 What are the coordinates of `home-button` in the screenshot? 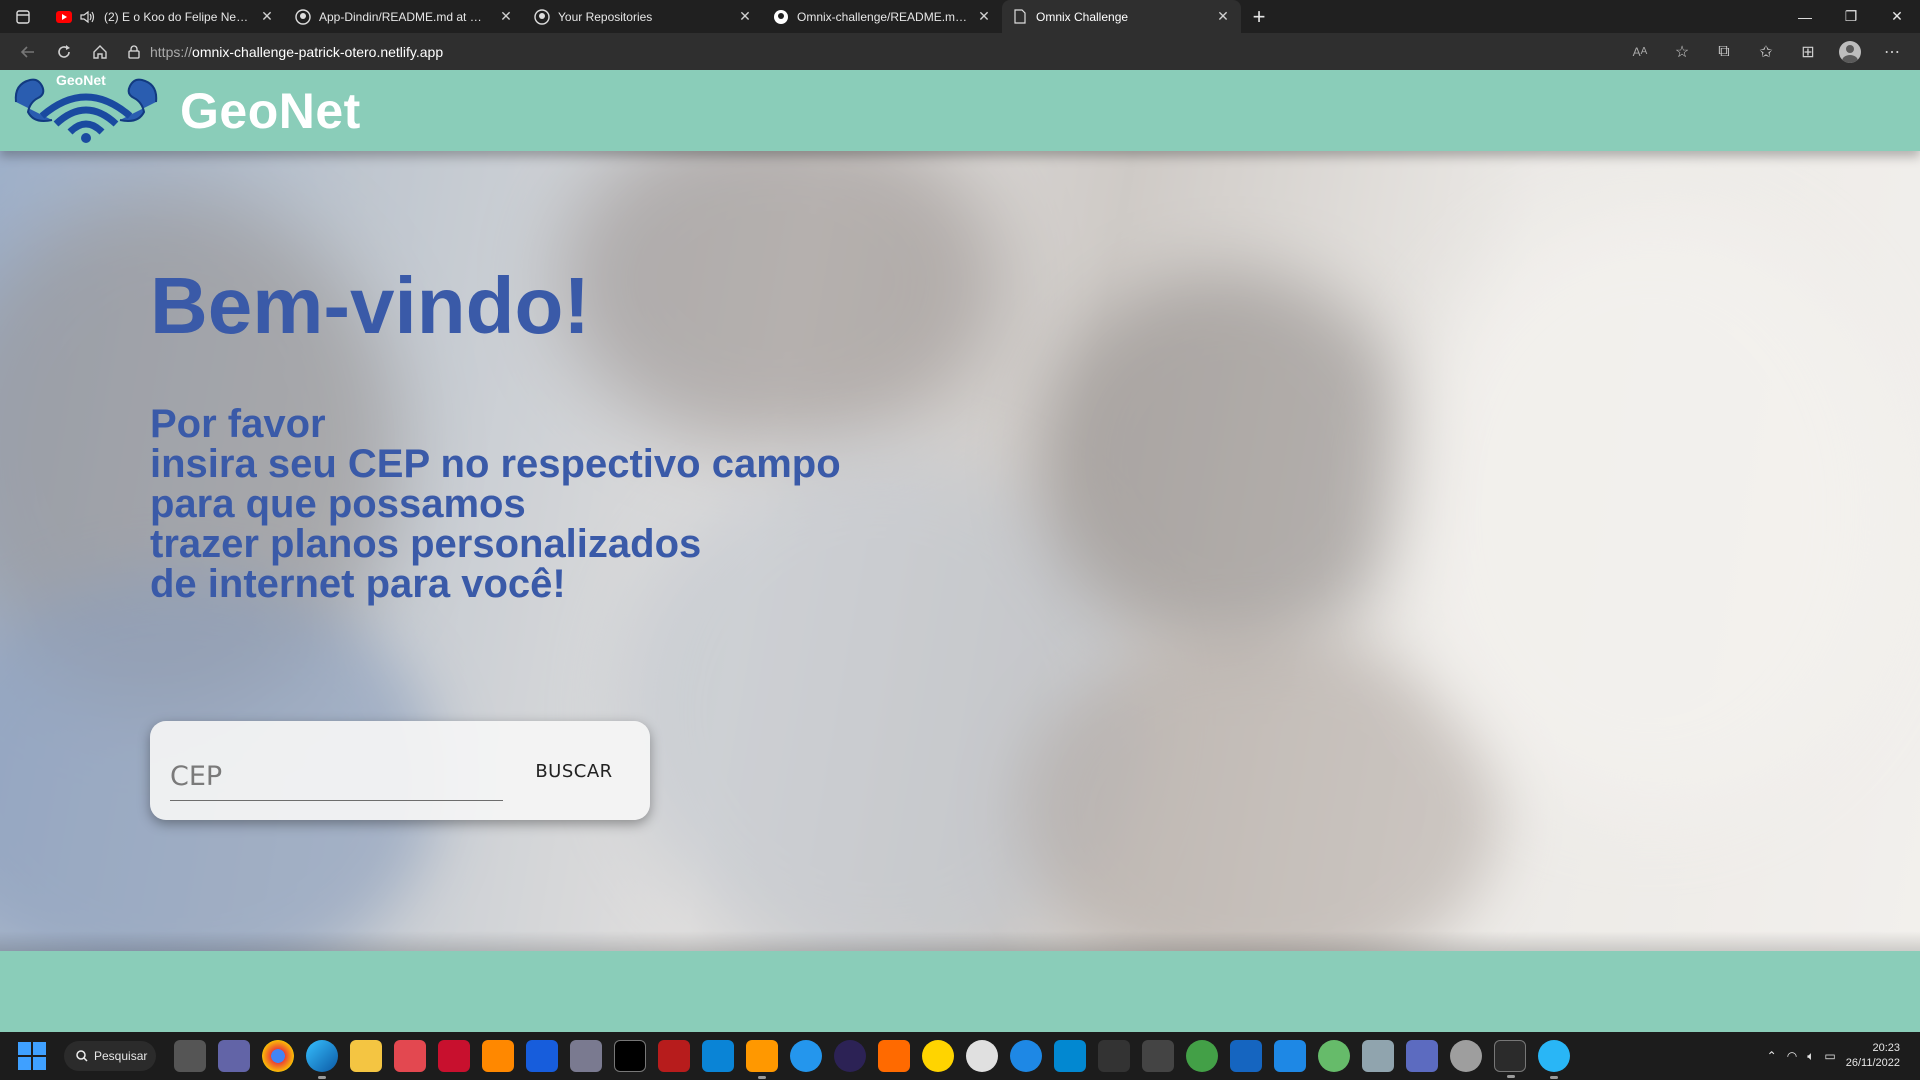 It's located at (100, 52).